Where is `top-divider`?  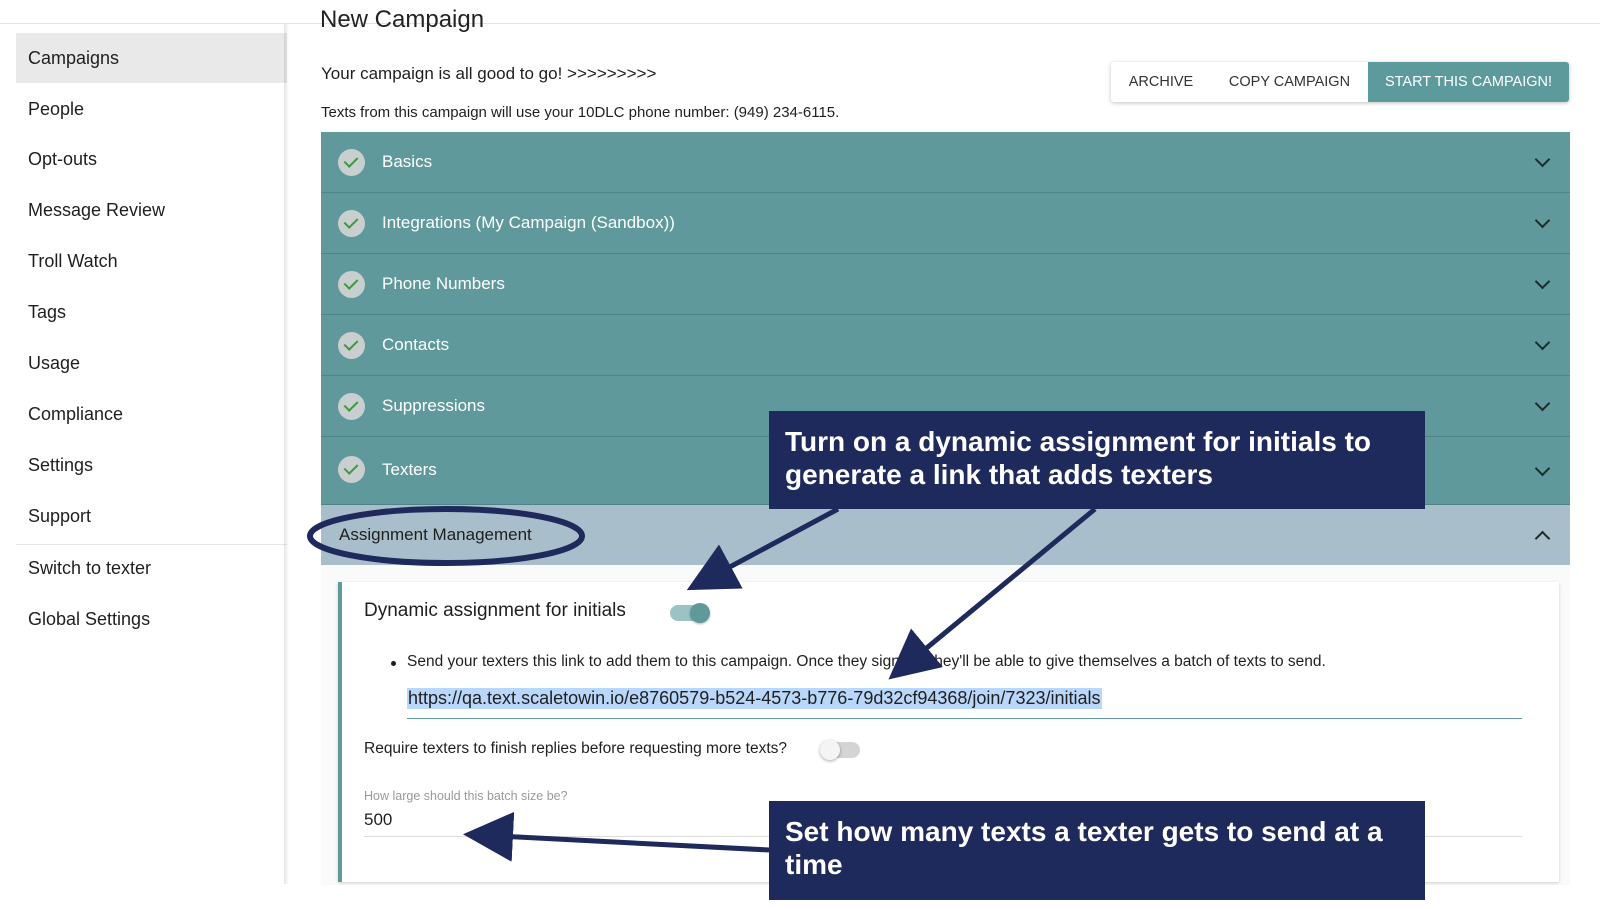 top-divider is located at coordinates (800, 23).